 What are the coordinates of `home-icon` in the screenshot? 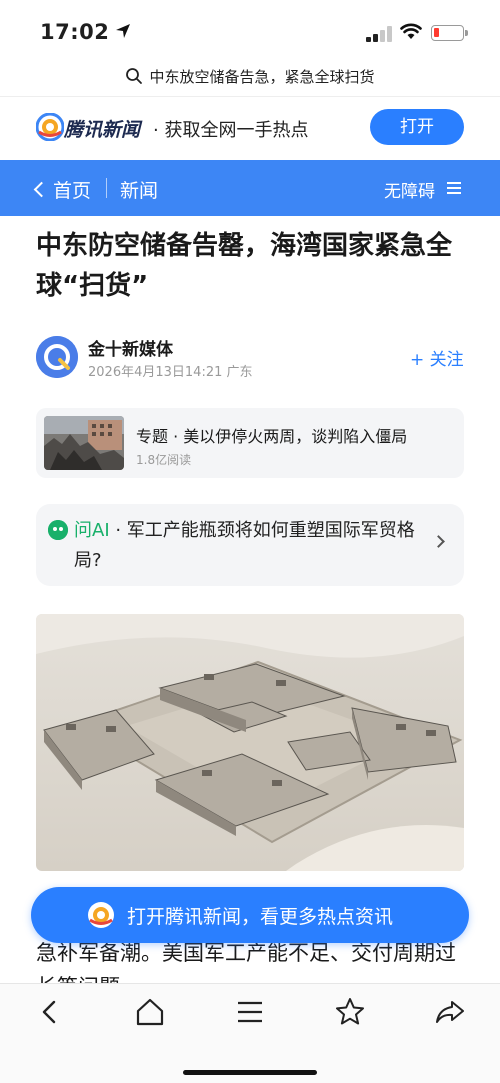 It's located at (150, 1012).